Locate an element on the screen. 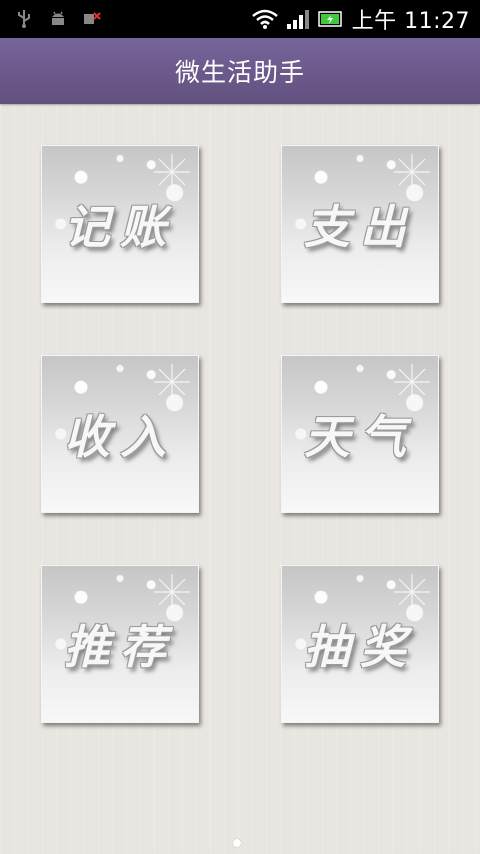 The height and width of the screenshot is (854, 480). android-debug-icon is located at coordinates (58, 18).